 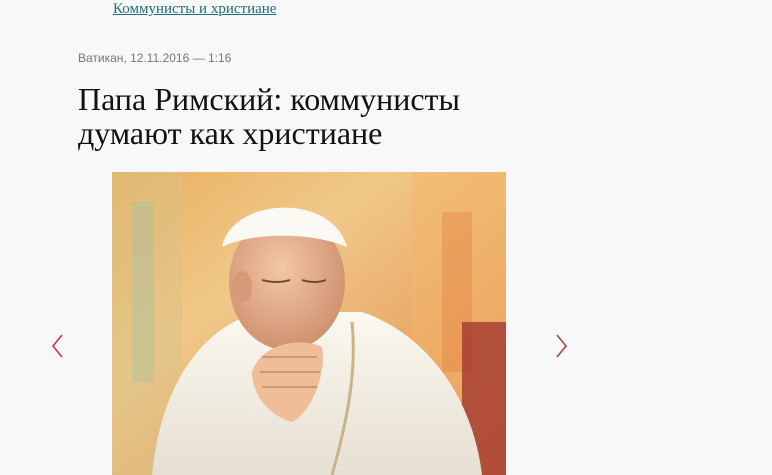 I want to click on article-meta: Ватикан, 12.11.2016 — 1:16, so click(x=155, y=58).